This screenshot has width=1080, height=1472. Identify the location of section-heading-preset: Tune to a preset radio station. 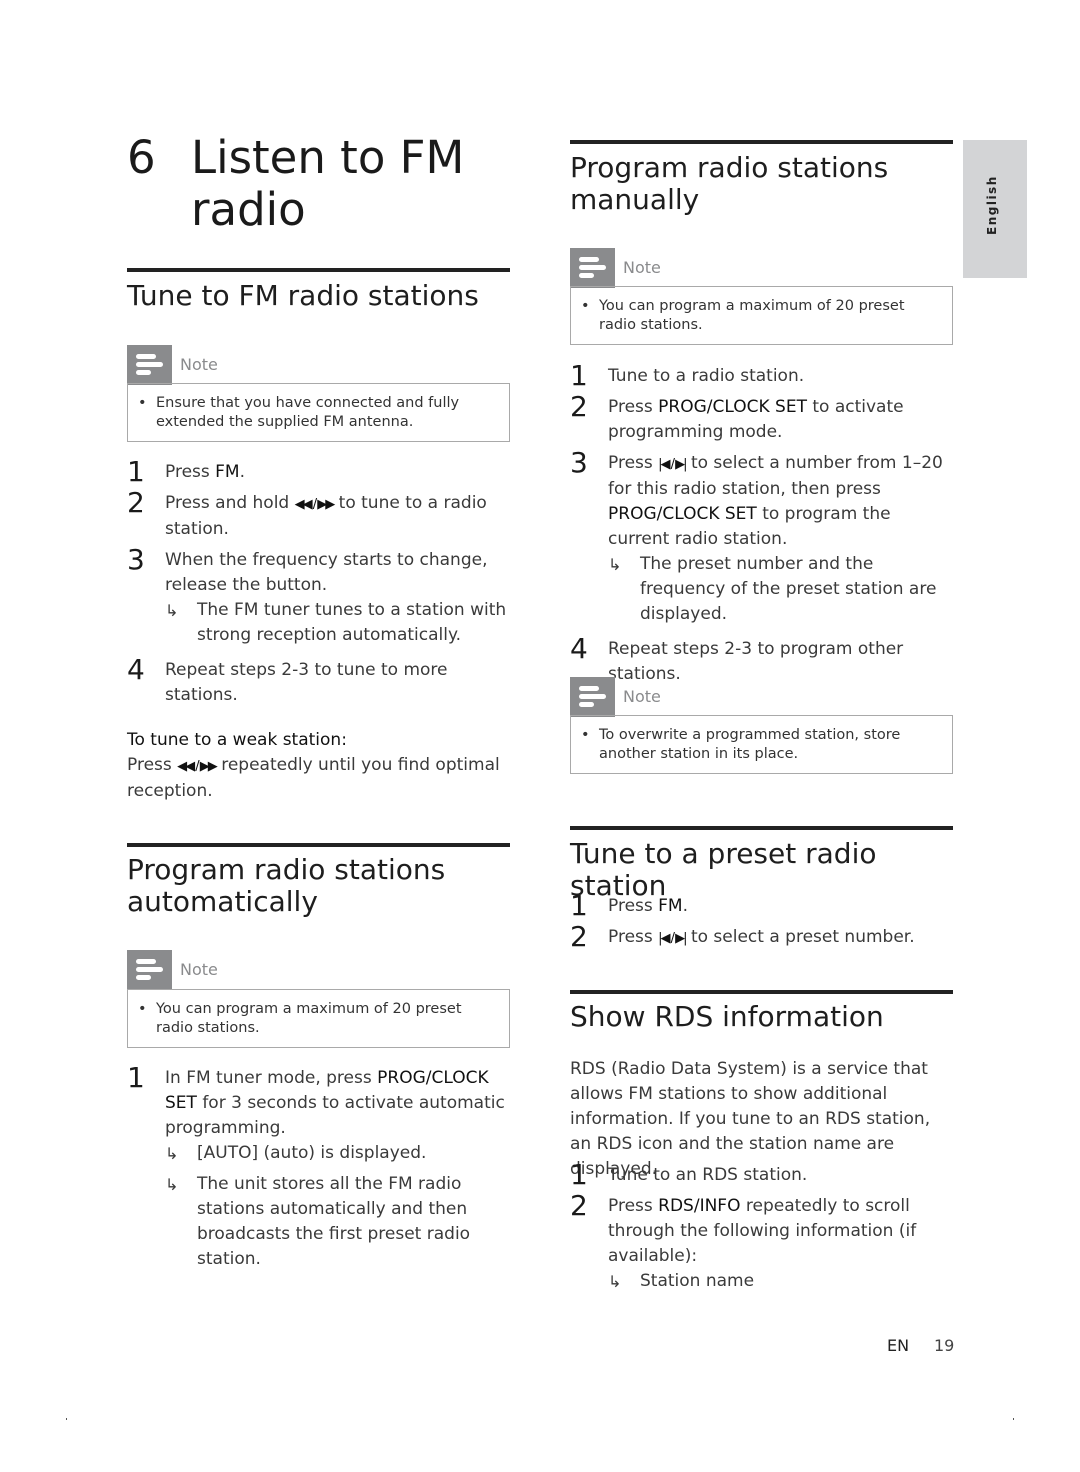
(723, 869).